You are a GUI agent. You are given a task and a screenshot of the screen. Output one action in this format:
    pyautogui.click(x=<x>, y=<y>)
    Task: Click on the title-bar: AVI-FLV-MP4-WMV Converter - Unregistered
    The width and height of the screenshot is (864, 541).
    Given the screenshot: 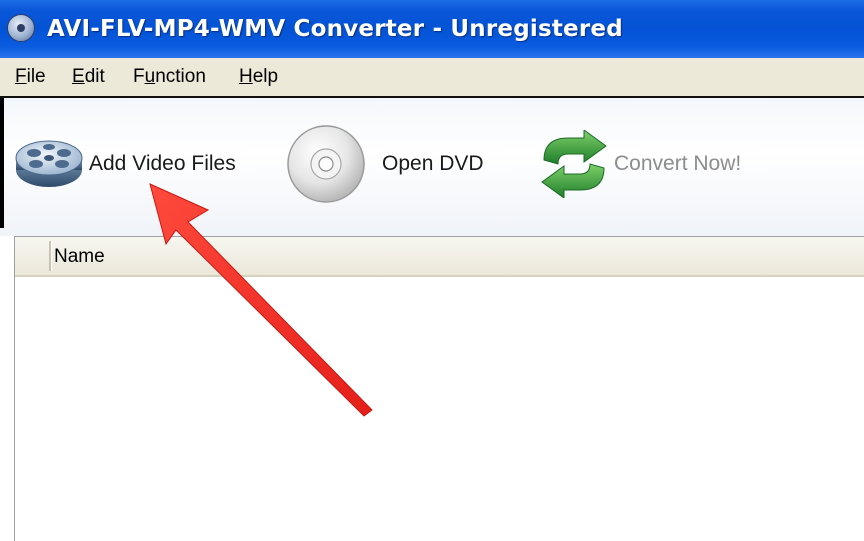 What is the action you would take?
    pyautogui.click(x=432, y=29)
    